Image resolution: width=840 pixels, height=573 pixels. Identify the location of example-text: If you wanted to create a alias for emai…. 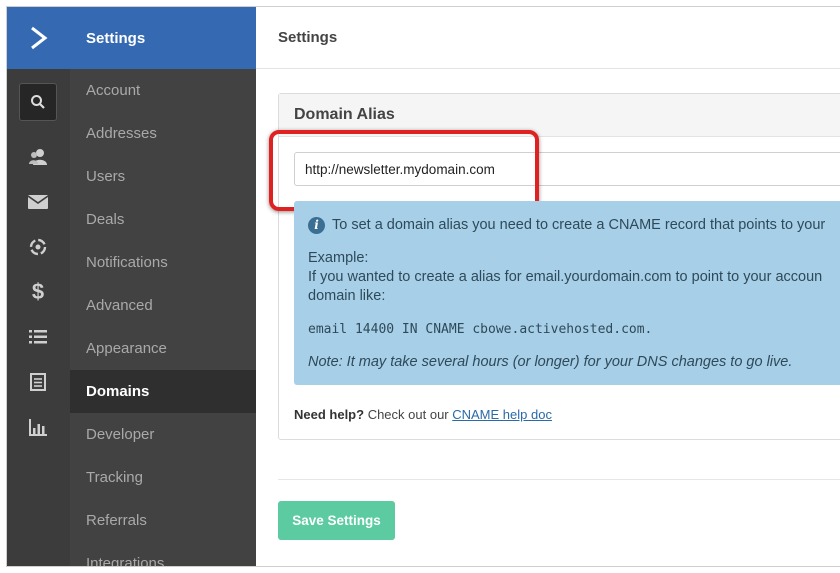
(565, 277).